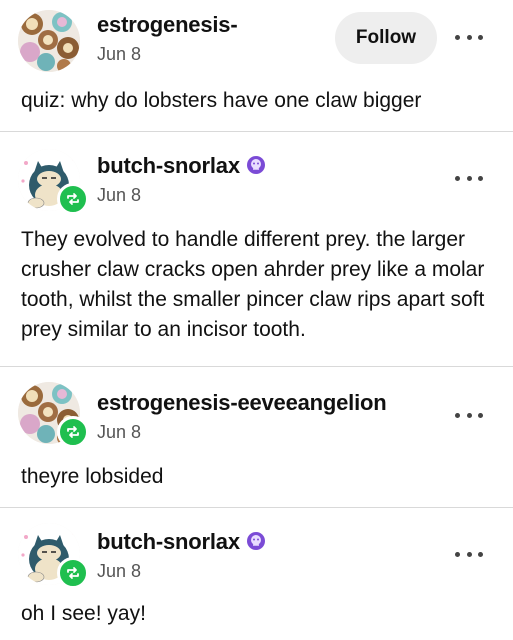  I want to click on follow-button: Follow, so click(386, 38).